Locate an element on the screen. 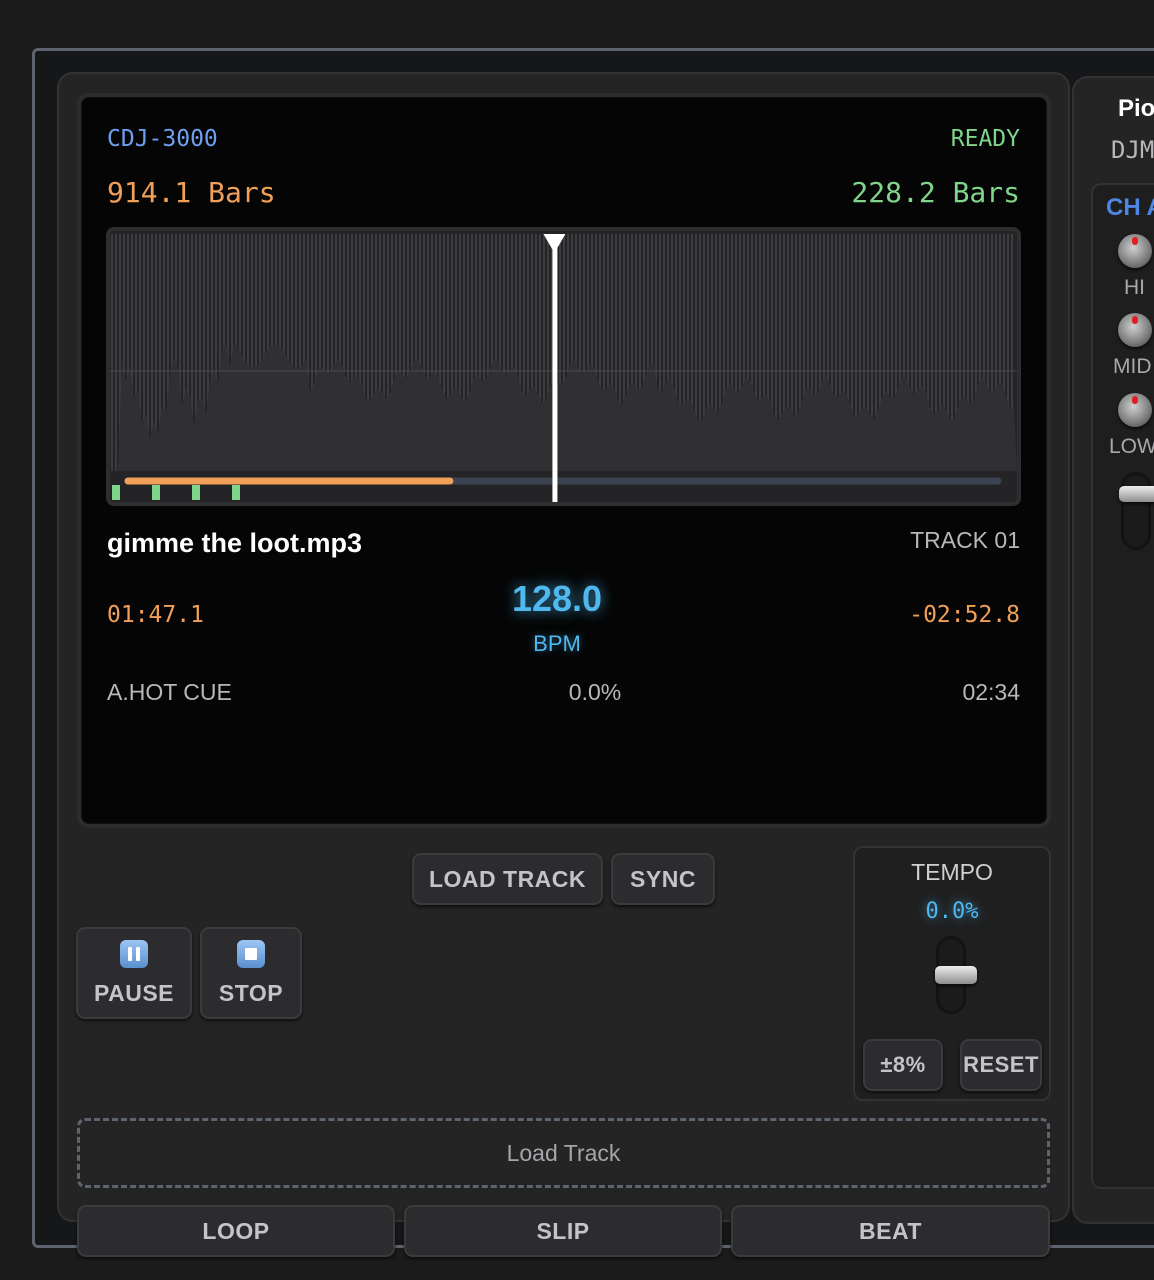 Image resolution: width=1154 pixels, height=1280 pixels. load-track-button: LOAD TRACK is located at coordinates (507, 879).